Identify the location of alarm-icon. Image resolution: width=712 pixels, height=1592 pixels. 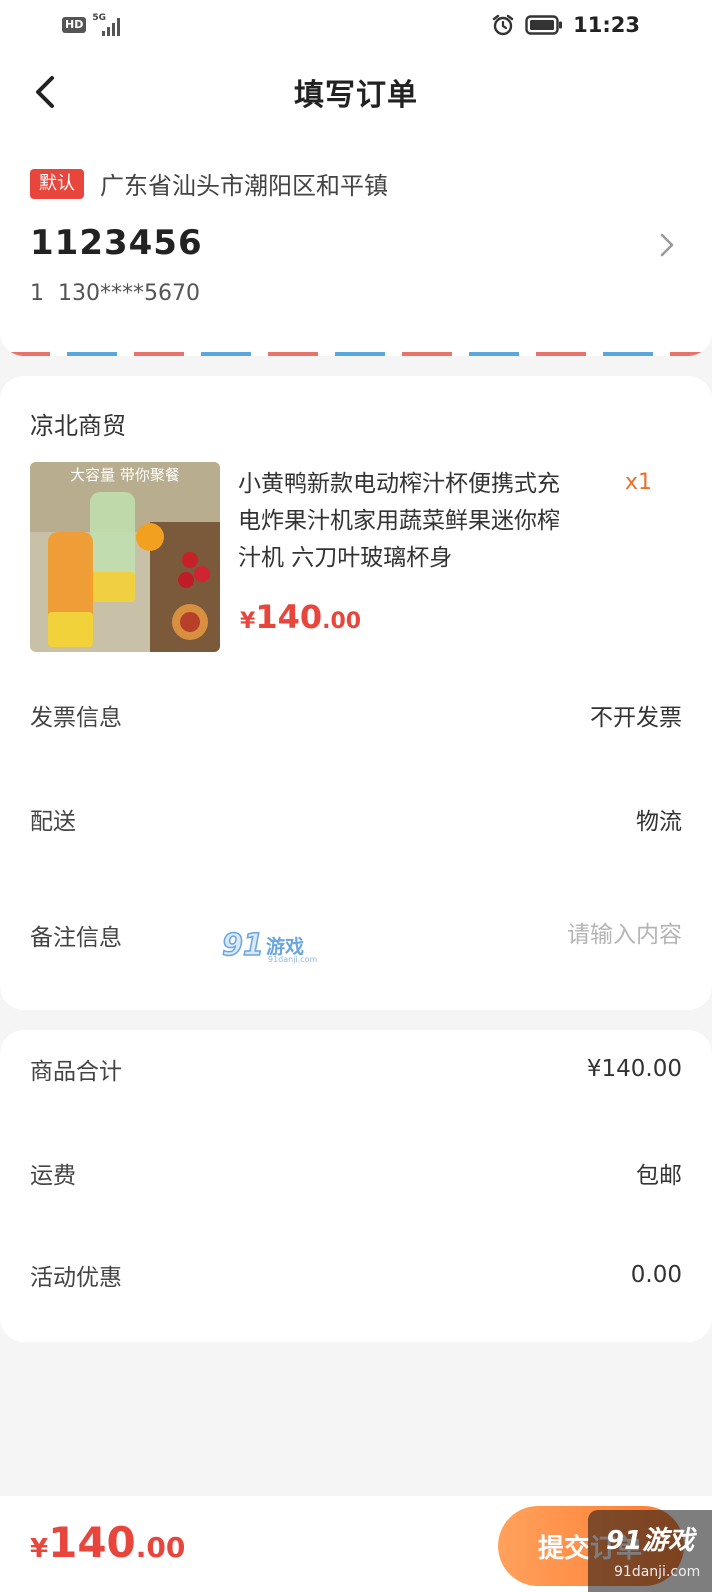
(503, 25).